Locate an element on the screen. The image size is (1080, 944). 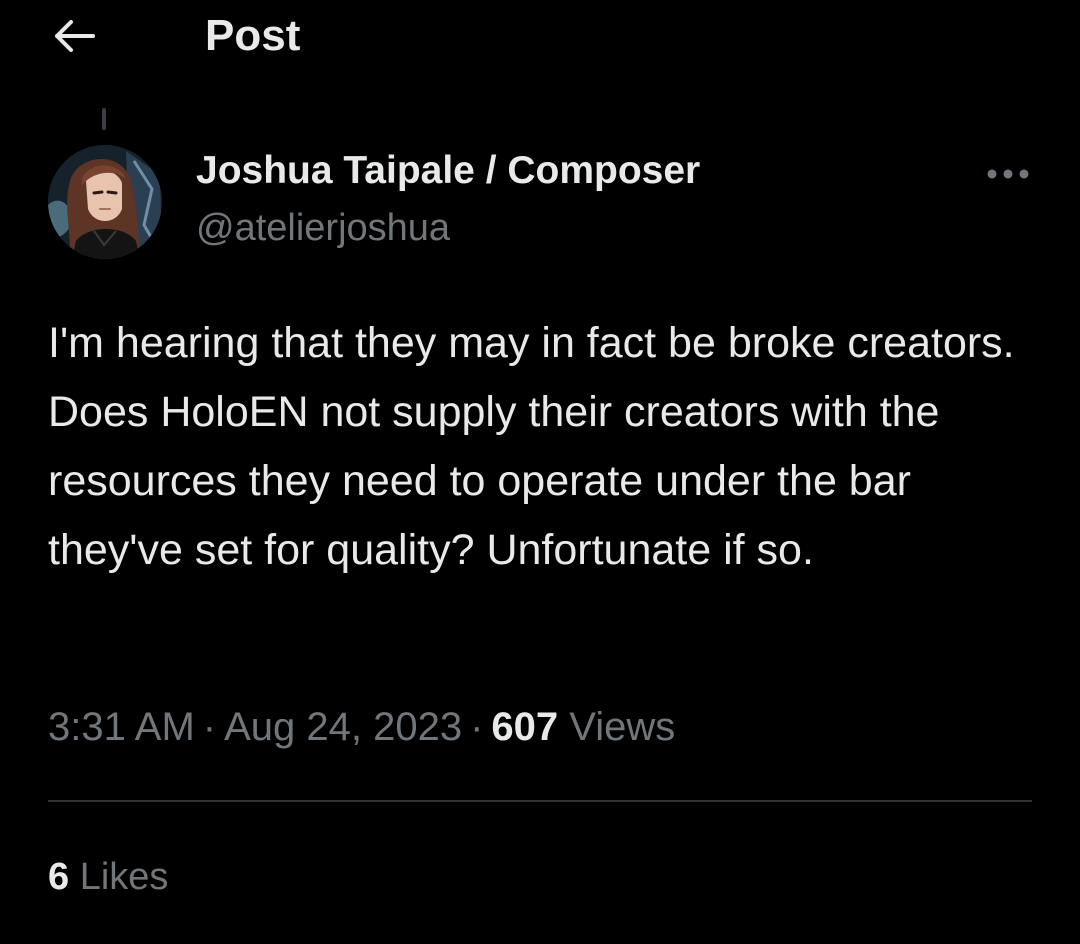
divider is located at coordinates (540, 801).